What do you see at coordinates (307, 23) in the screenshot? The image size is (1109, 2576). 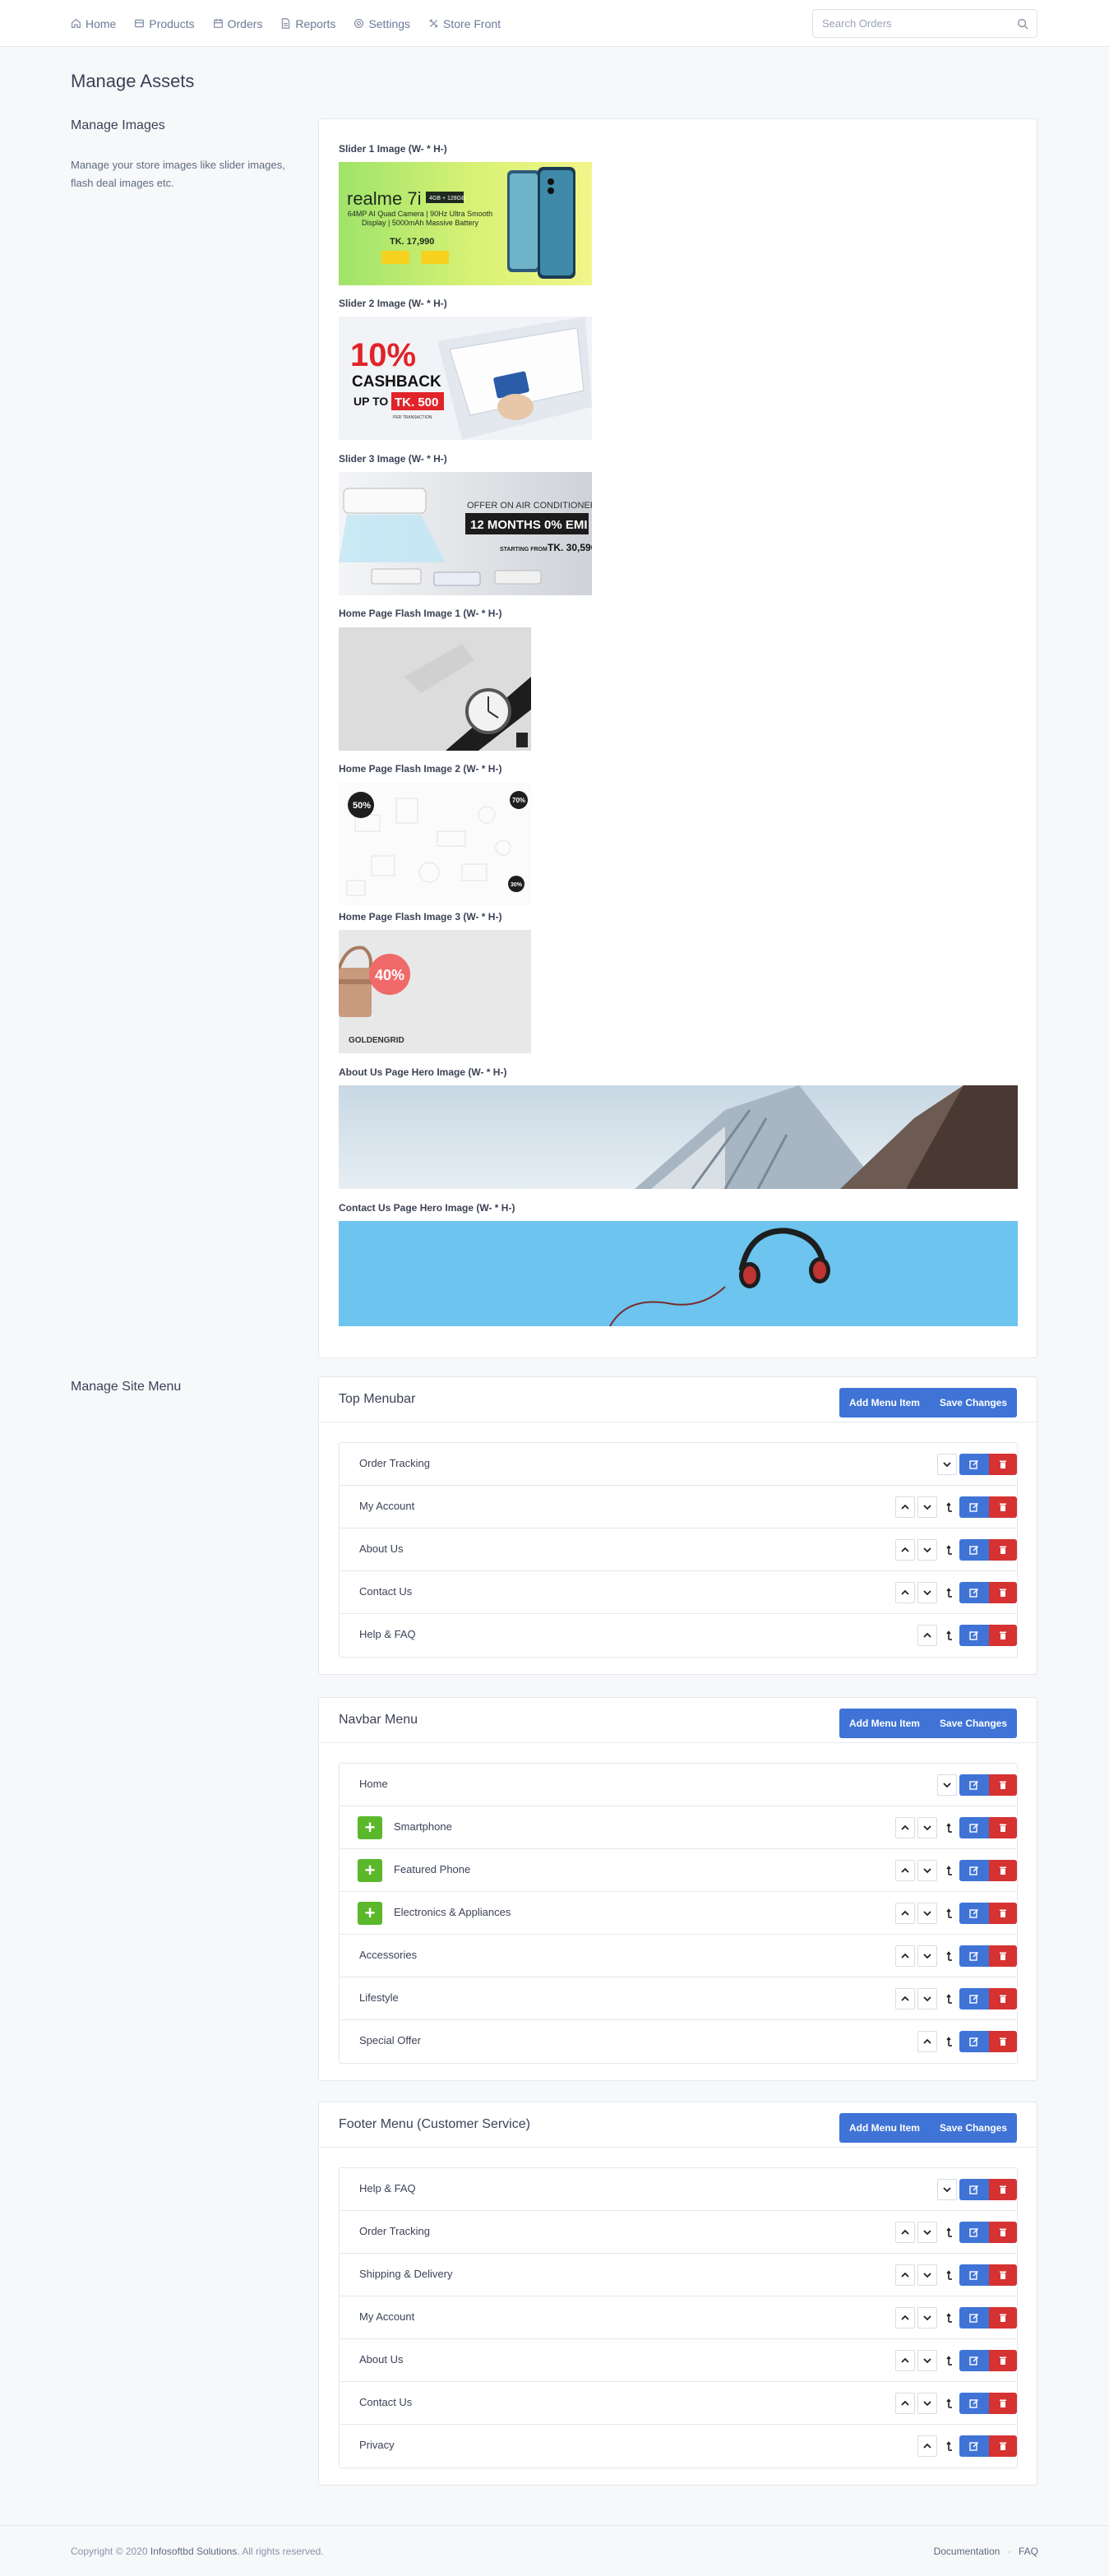 I see `nav-reports: Reports` at bounding box center [307, 23].